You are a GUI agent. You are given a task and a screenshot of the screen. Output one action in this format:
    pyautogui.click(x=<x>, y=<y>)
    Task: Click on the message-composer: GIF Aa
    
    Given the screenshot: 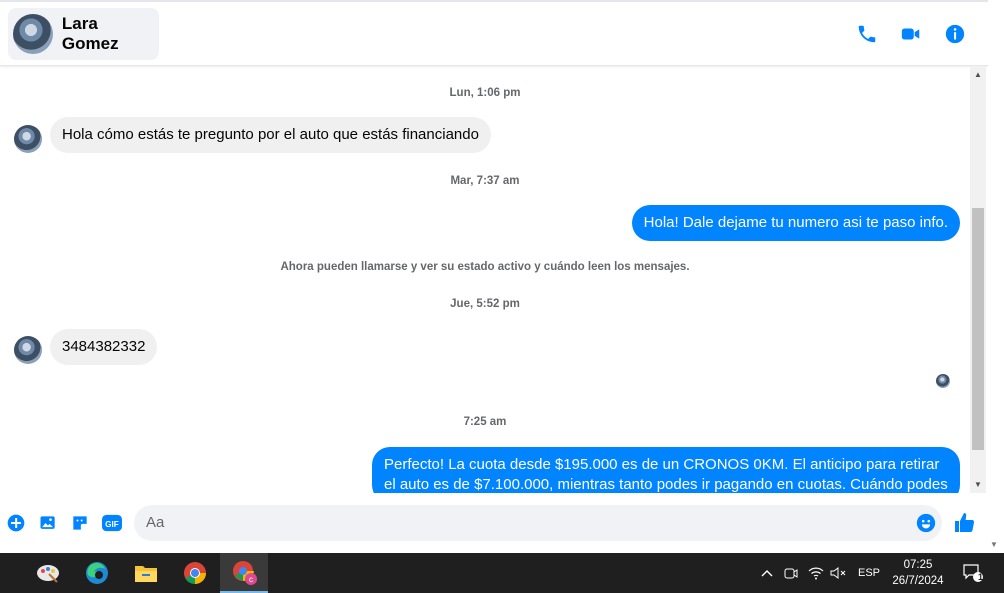 What is the action you would take?
    pyautogui.click(x=494, y=523)
    